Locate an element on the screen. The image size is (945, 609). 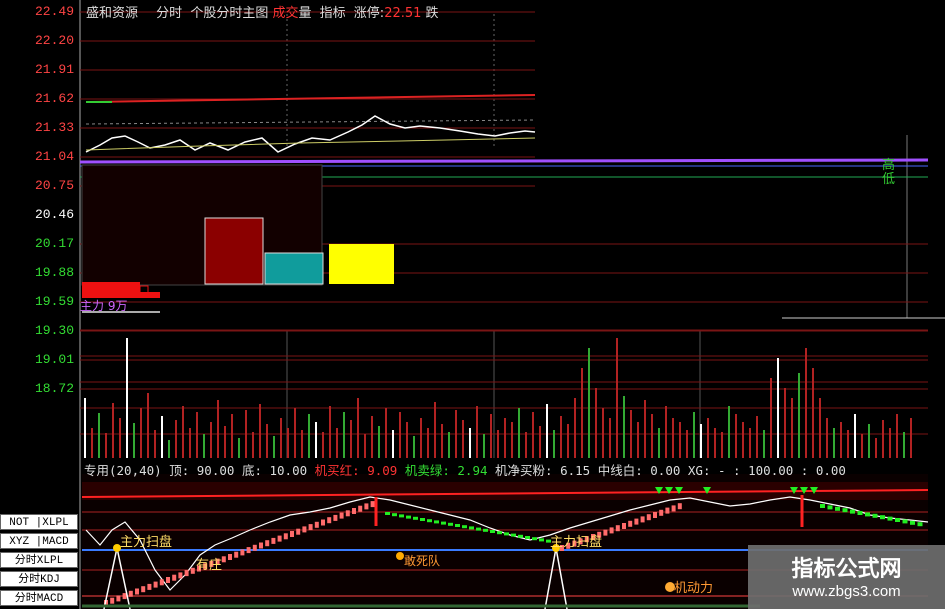
momentum-label: 机动力 is located at coordinates (694, 588).